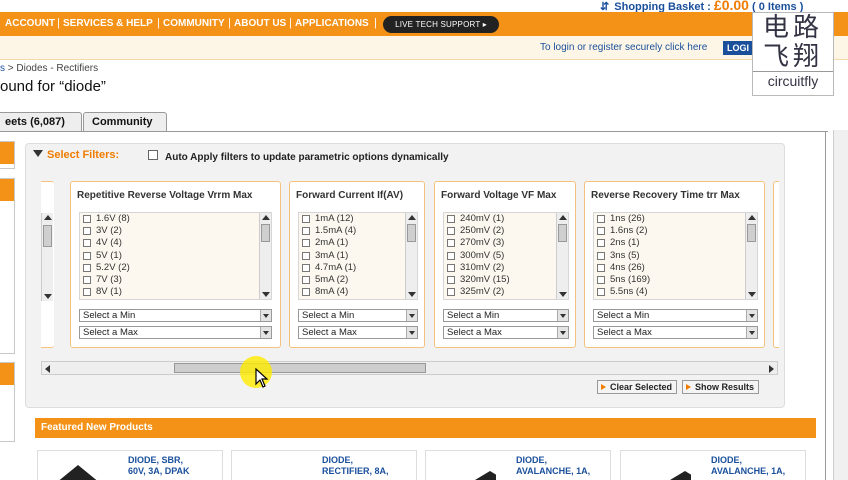 The image size is (848, 480). Describe the element at coordinates (41, 122) in the screenshot. I see `tab-datasheets: eets (6,087)` at that location.